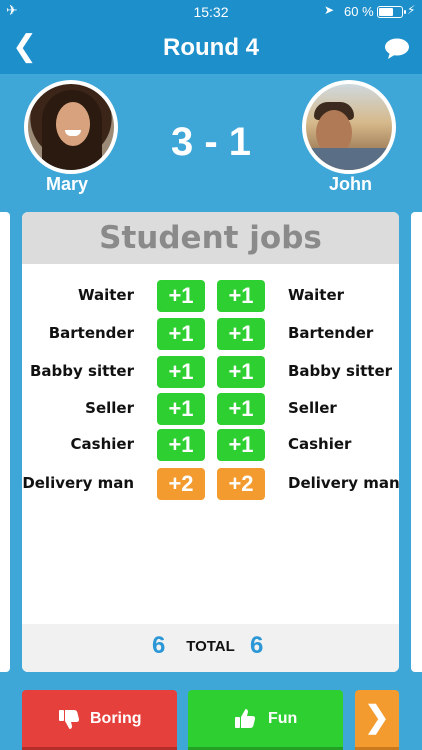 The image size is (422, 750). Describe the element at coordinates (241, 484) in the screenshot. I see `right-points: +2` at that location.